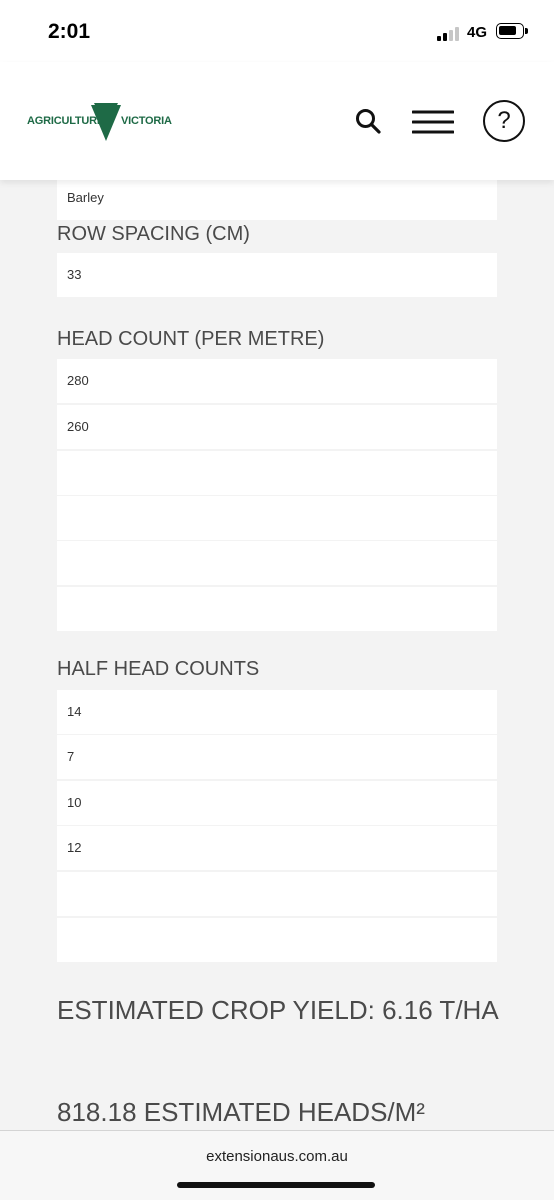  Describe the element at coordinates (504, 121) in the screenshot. I see `help-icon: ?` at that location.